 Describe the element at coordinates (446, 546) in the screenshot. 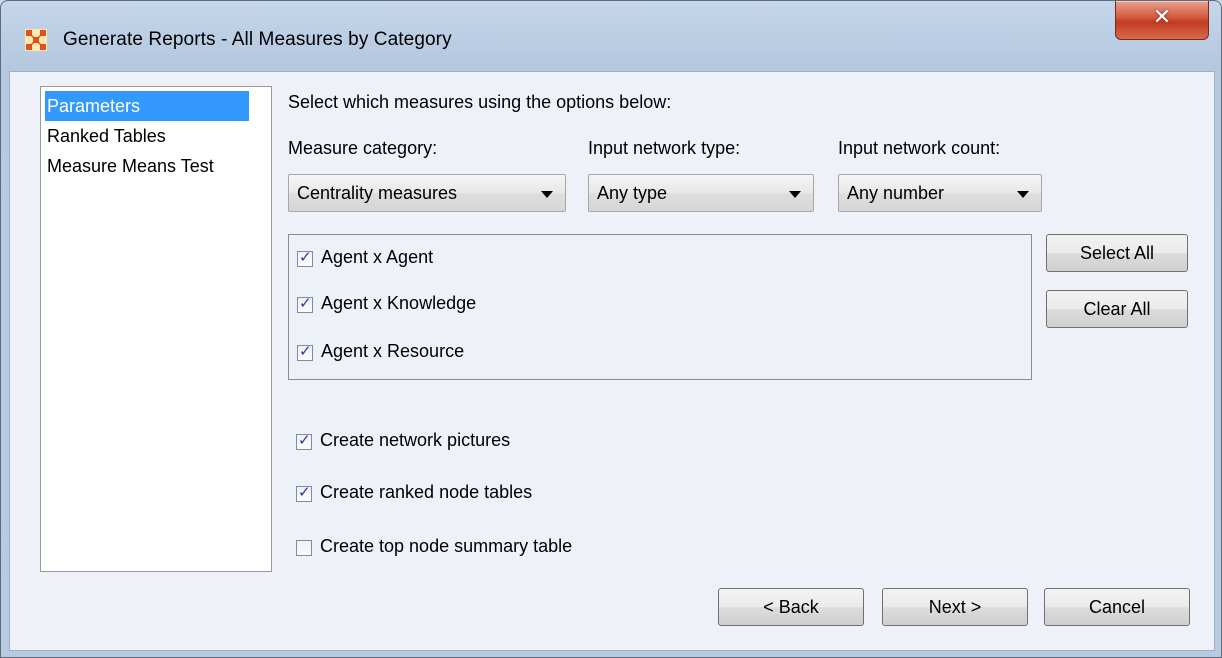

I see `checkbox-label: Create top node summary table` at that location.